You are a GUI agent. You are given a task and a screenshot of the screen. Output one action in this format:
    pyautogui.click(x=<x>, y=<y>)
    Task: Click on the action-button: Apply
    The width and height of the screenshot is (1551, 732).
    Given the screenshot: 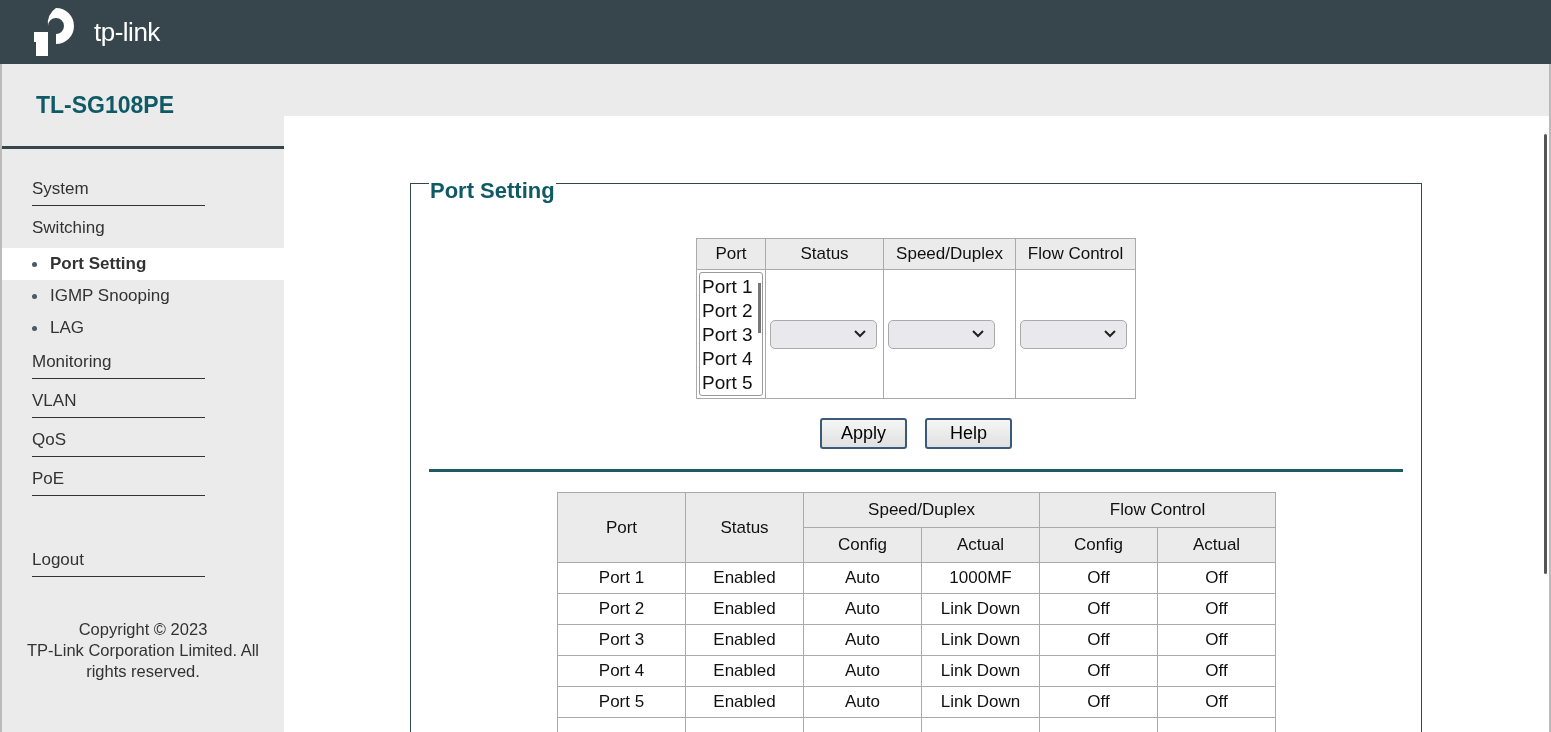 What is the action you would take?
    pyautogui.click(x=863, y=433)
    